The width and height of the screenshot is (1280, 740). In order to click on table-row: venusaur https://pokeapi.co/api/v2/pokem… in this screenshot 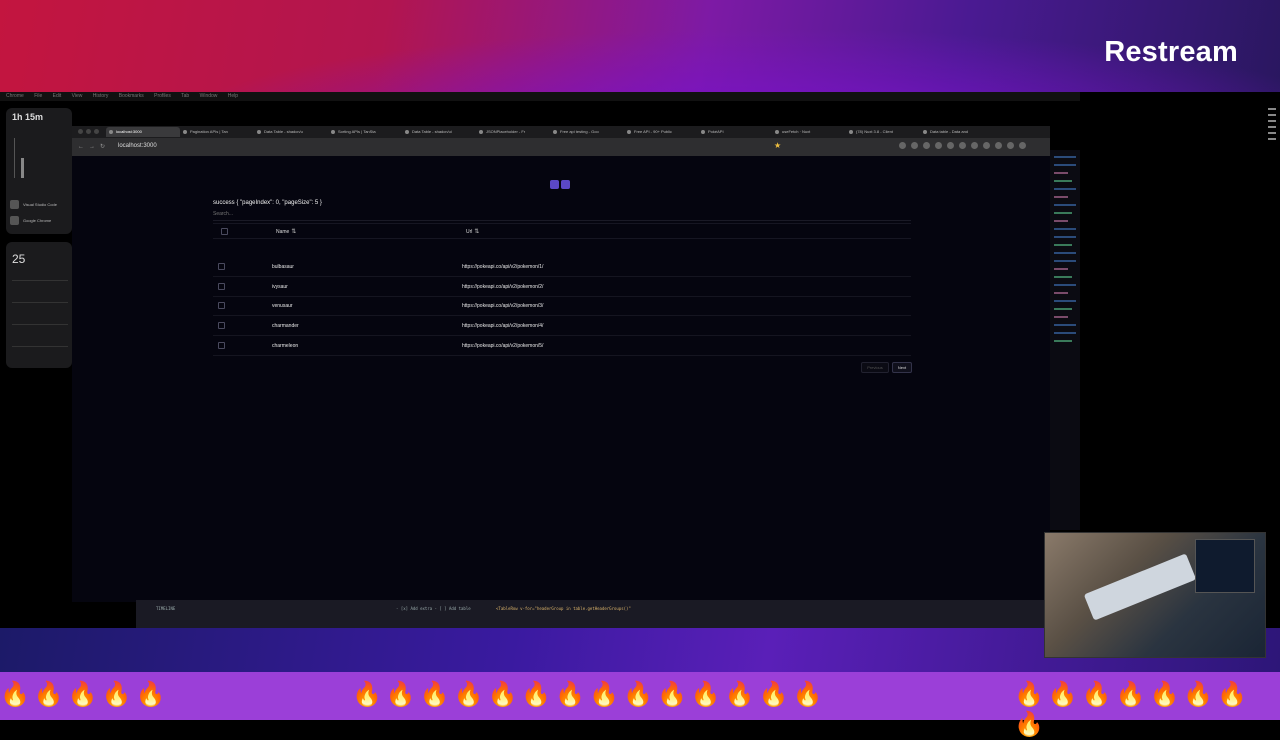, I will do `click(562, 306)`.